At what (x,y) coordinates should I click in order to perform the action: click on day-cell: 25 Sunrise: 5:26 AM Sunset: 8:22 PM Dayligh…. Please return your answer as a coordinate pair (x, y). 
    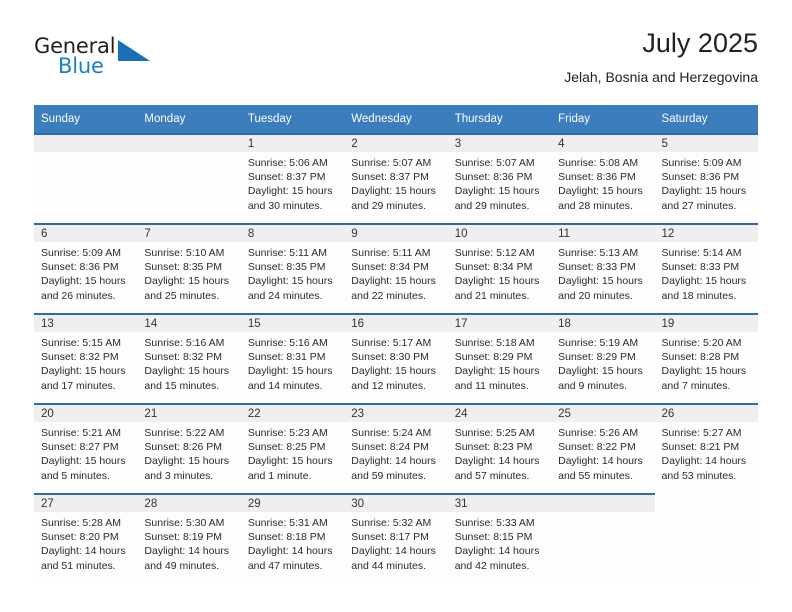
    Looking at the image, I should click on (603, 448).